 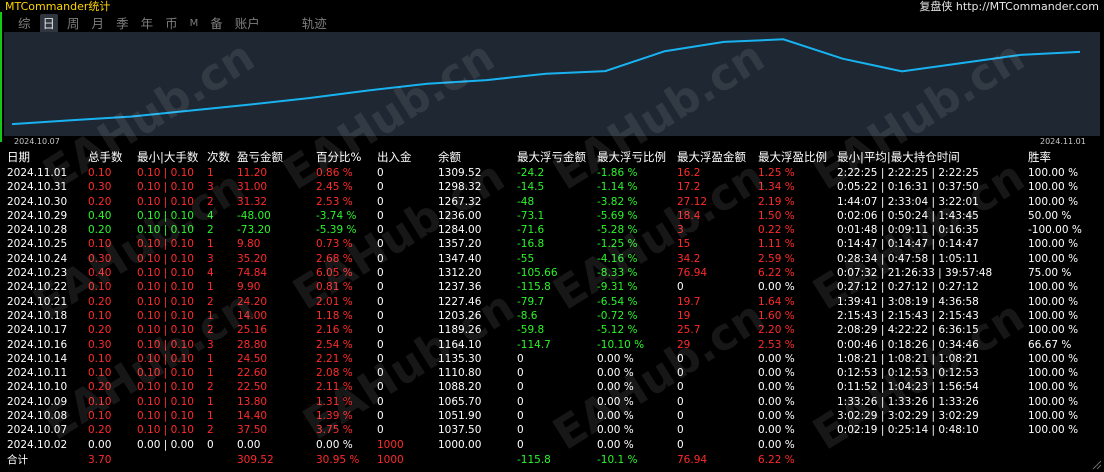 I want to click on tab-1: 日, so click(x=49, y=24).